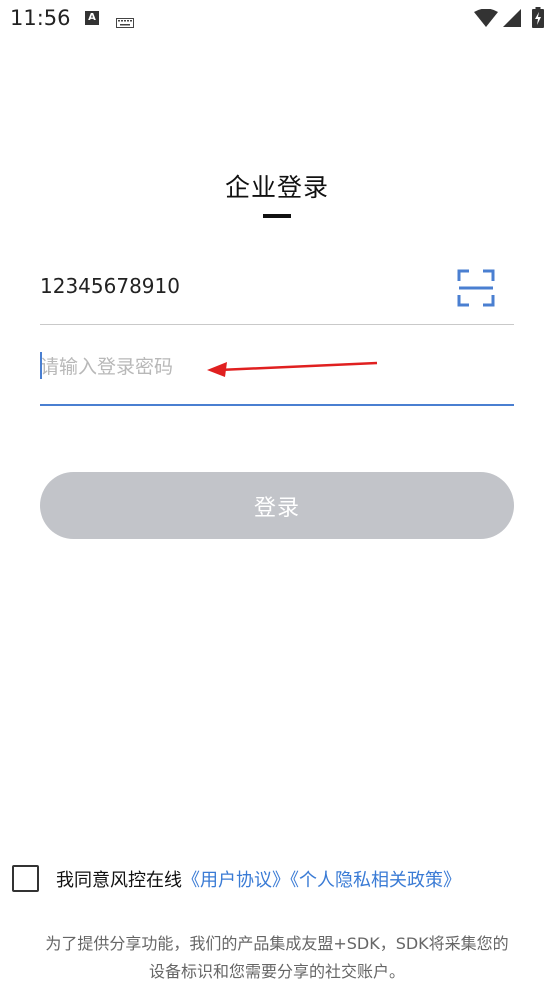 The image size is (554, 984). I want to click on login-button: 登录, so click(277, 505).